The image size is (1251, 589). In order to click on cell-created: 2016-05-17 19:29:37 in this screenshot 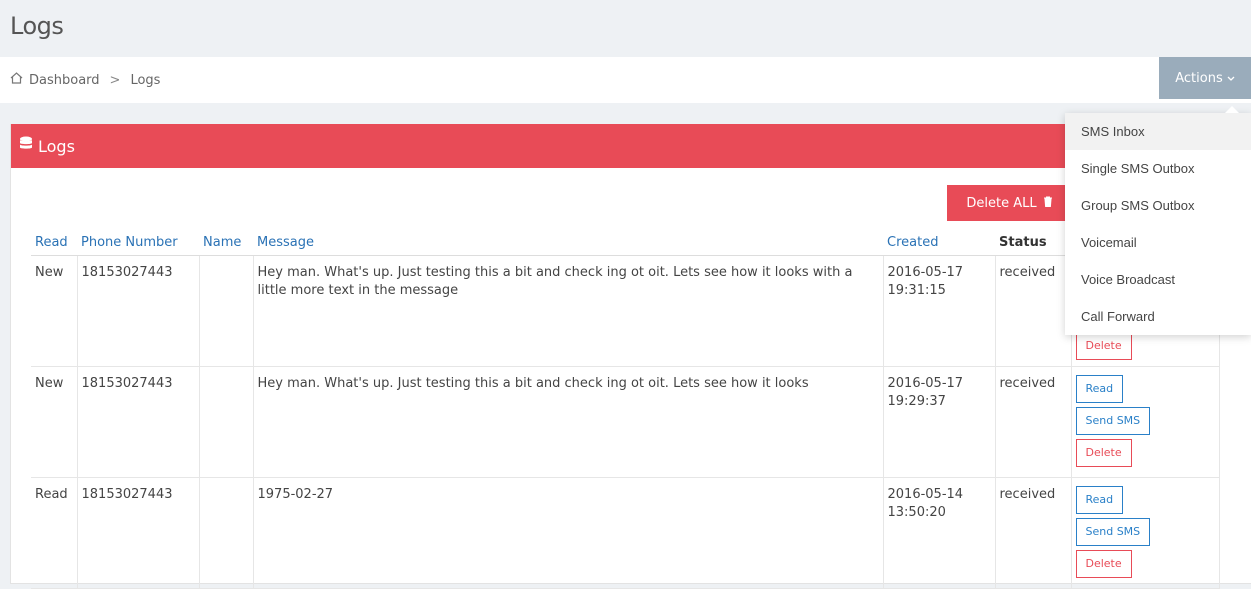, I will do `click(939, 422)`.